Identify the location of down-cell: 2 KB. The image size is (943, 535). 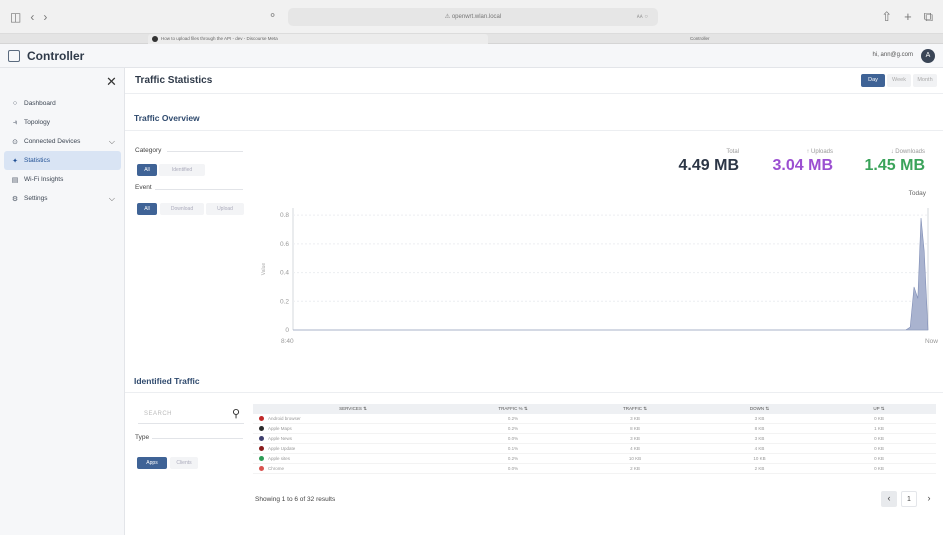
(759, 468).